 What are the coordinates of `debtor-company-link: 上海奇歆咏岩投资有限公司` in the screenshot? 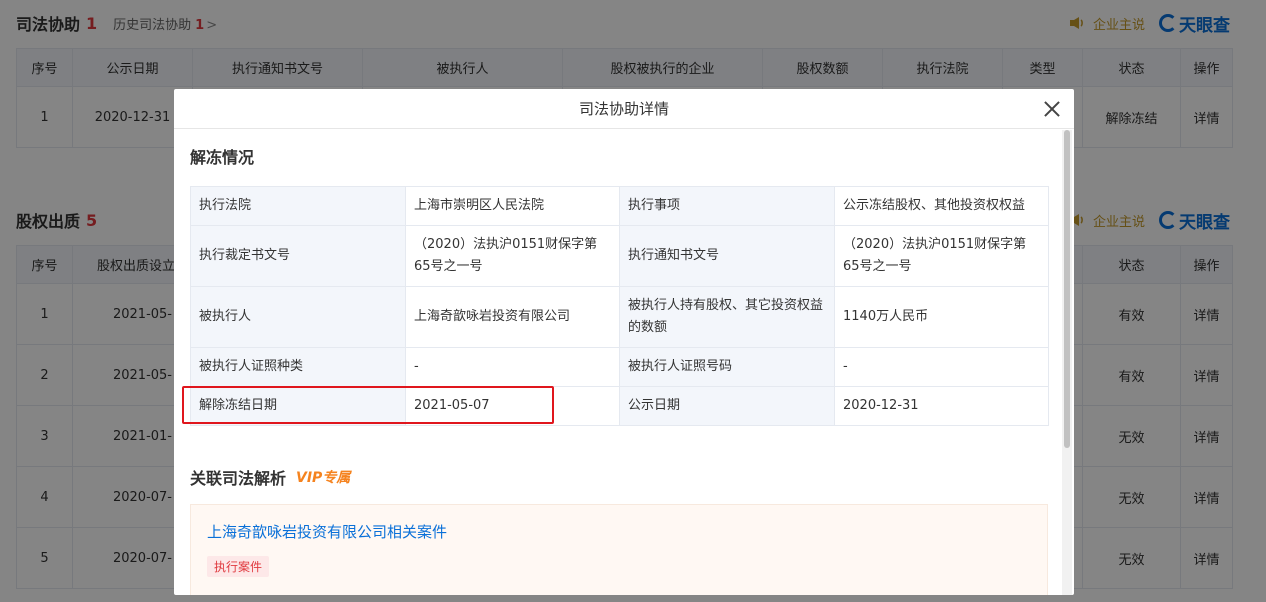 It's located at (512, 317).